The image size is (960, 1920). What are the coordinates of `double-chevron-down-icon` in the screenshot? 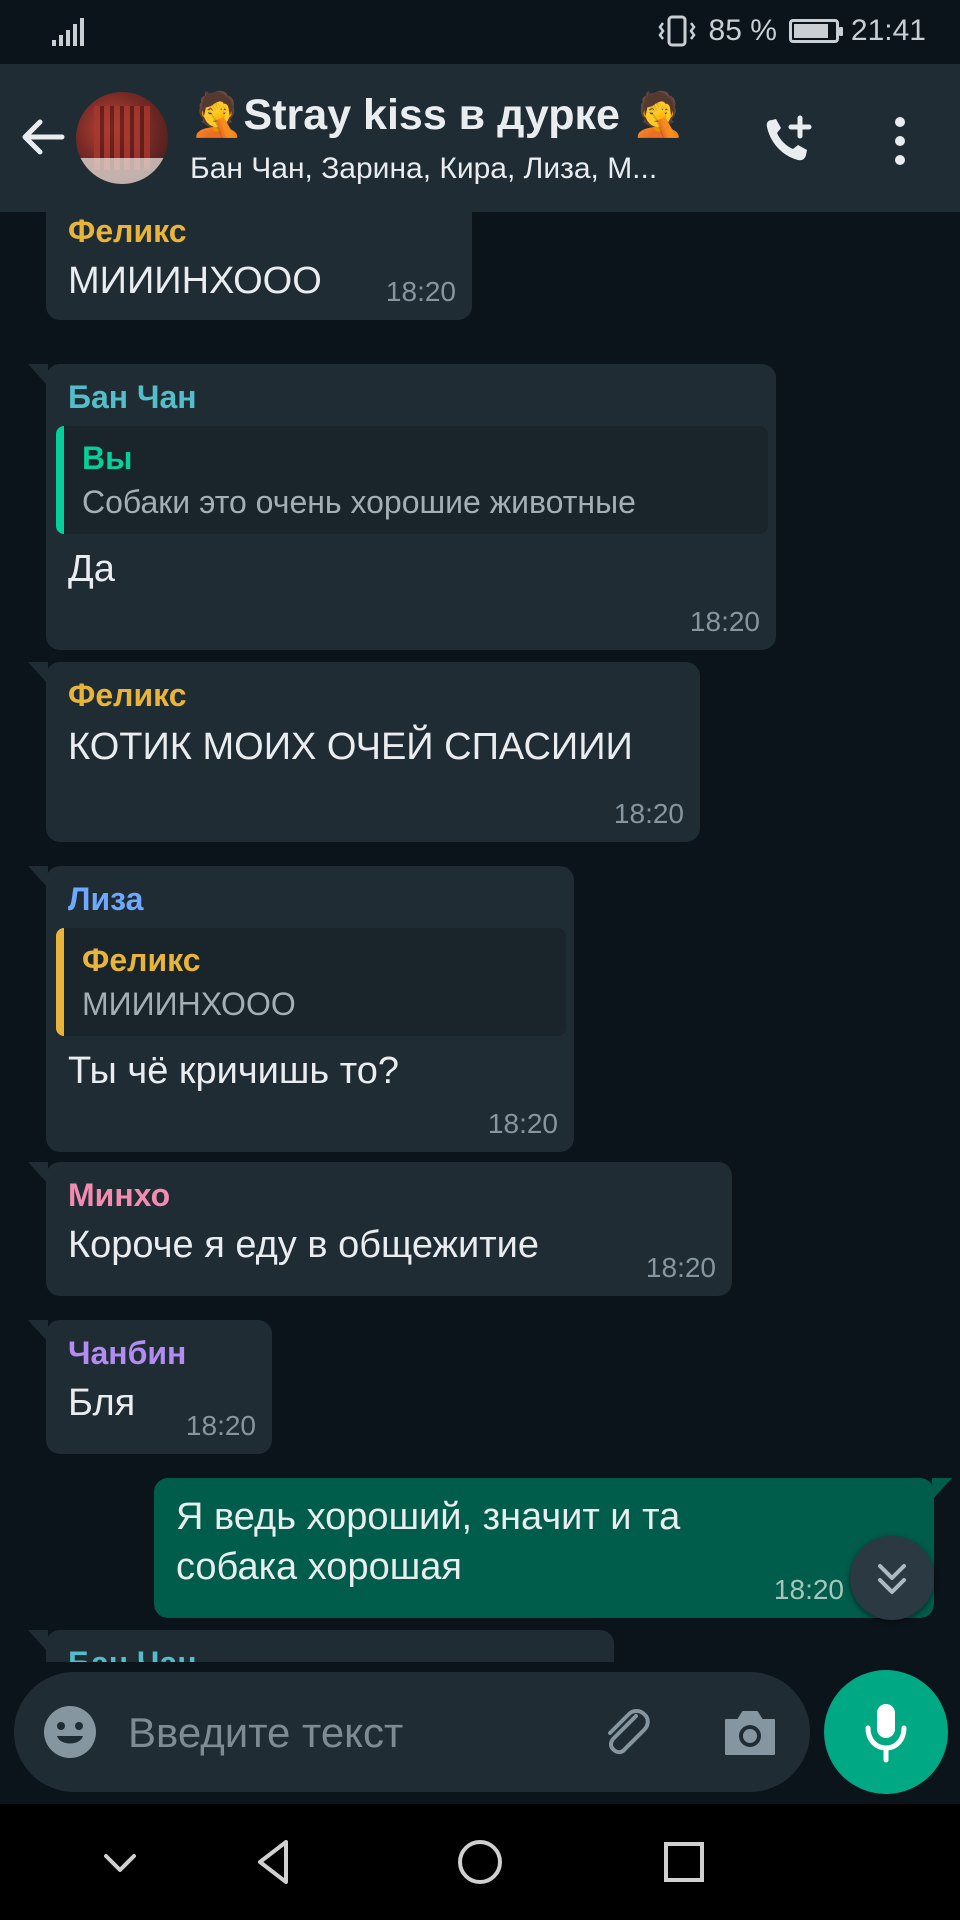 It's located at (892, 1579).